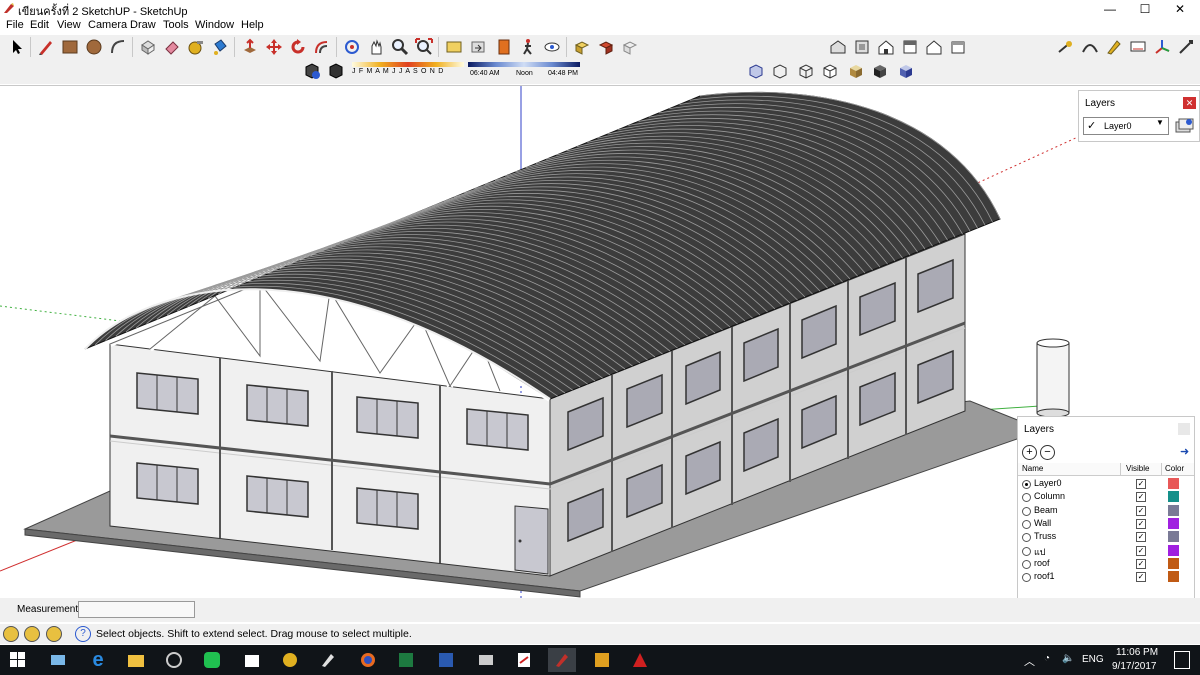 This screenshot has width=1200, height=675. Describe the element at coordinates (1066, 47) in the screenshot. I see `dimension-icon` at that location.